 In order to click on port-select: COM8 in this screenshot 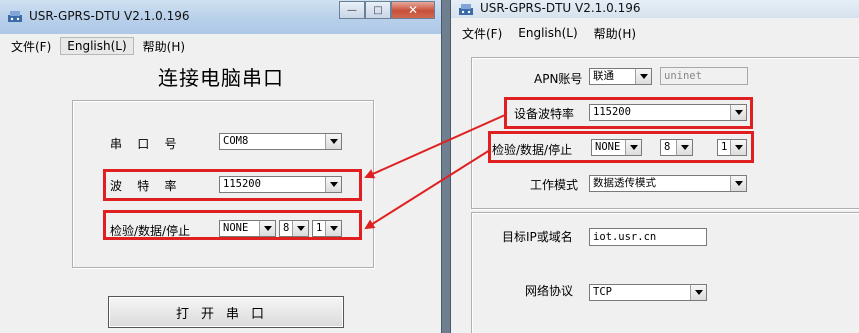, I will do `click(280, 141)`.